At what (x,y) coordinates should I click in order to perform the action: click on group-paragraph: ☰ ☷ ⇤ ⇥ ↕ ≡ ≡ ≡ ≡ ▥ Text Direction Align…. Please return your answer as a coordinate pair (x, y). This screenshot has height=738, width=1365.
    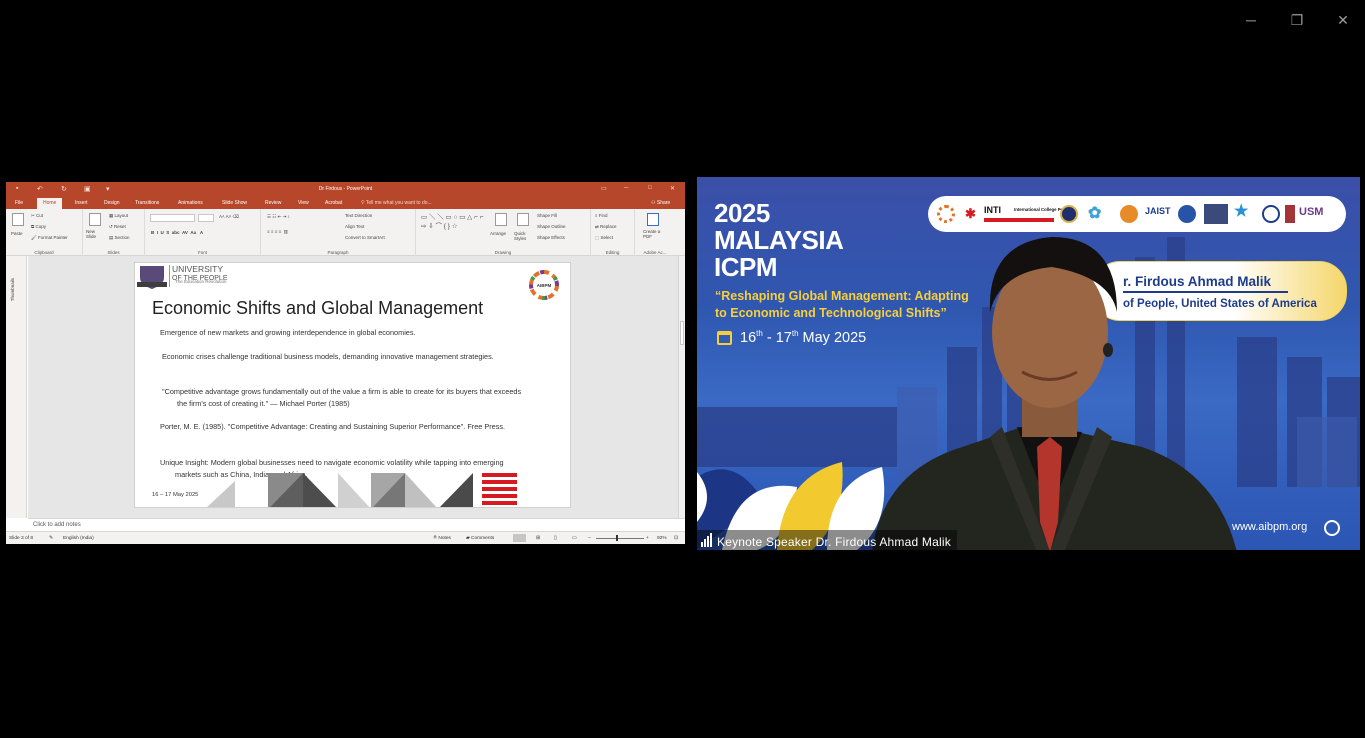
    Looking at the image, I should click on (338, 232).